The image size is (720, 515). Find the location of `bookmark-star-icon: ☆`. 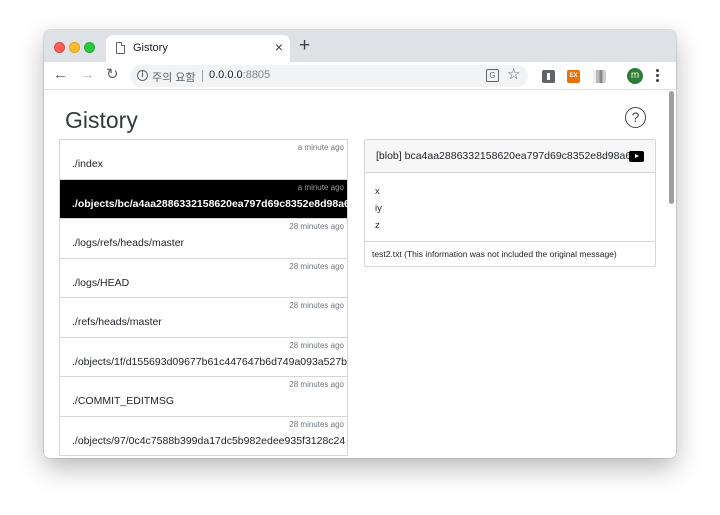

bookmark-star-icon: ☆ is located at coordinates (513, 75).